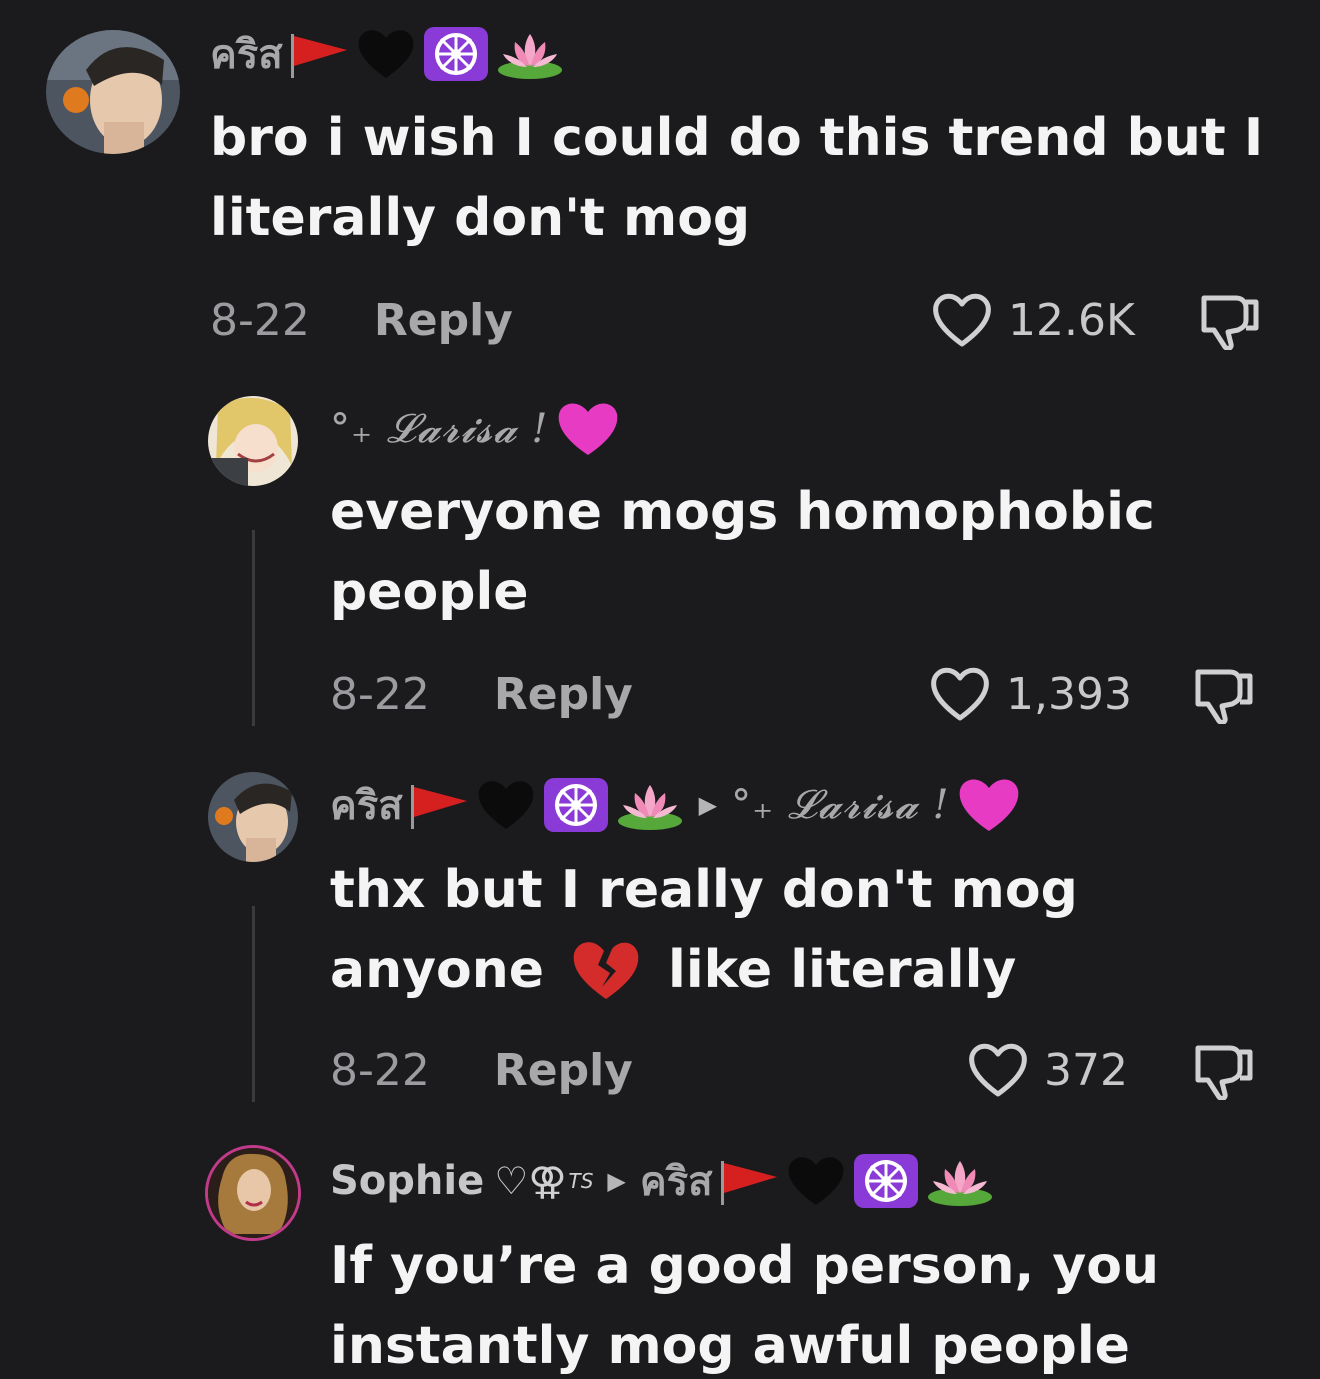 The image size is (1320, 1379). I want to click on comment-text: everyone mogs homophobic people, so click(742, 552).